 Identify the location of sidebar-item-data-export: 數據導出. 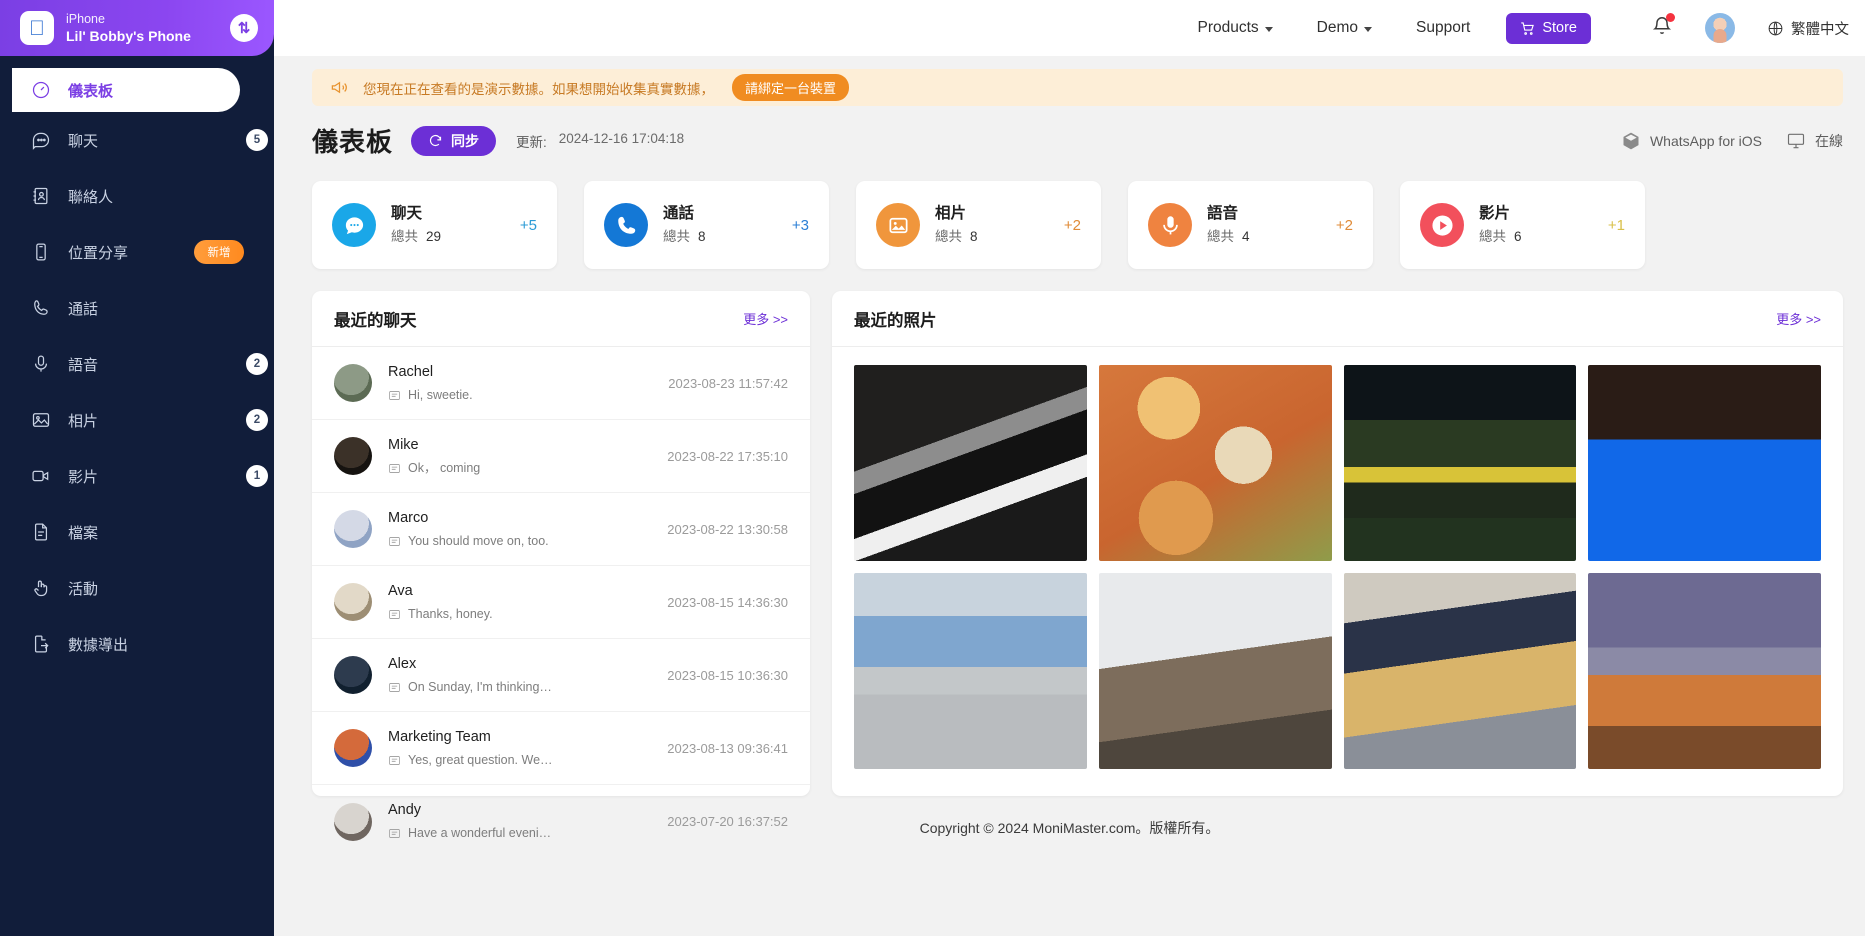
(137, 644).